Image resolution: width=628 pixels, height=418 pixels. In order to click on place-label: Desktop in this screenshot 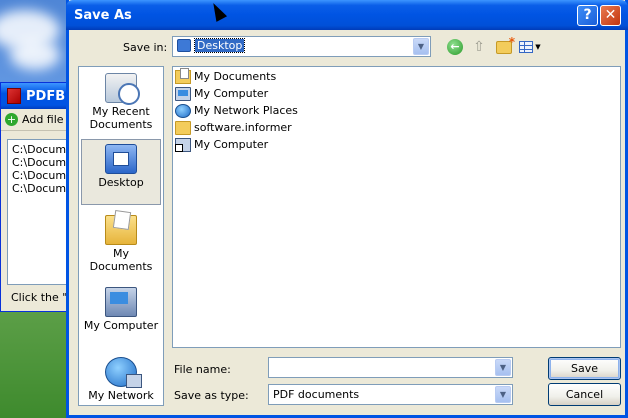, I will do `click(121, 182)`.